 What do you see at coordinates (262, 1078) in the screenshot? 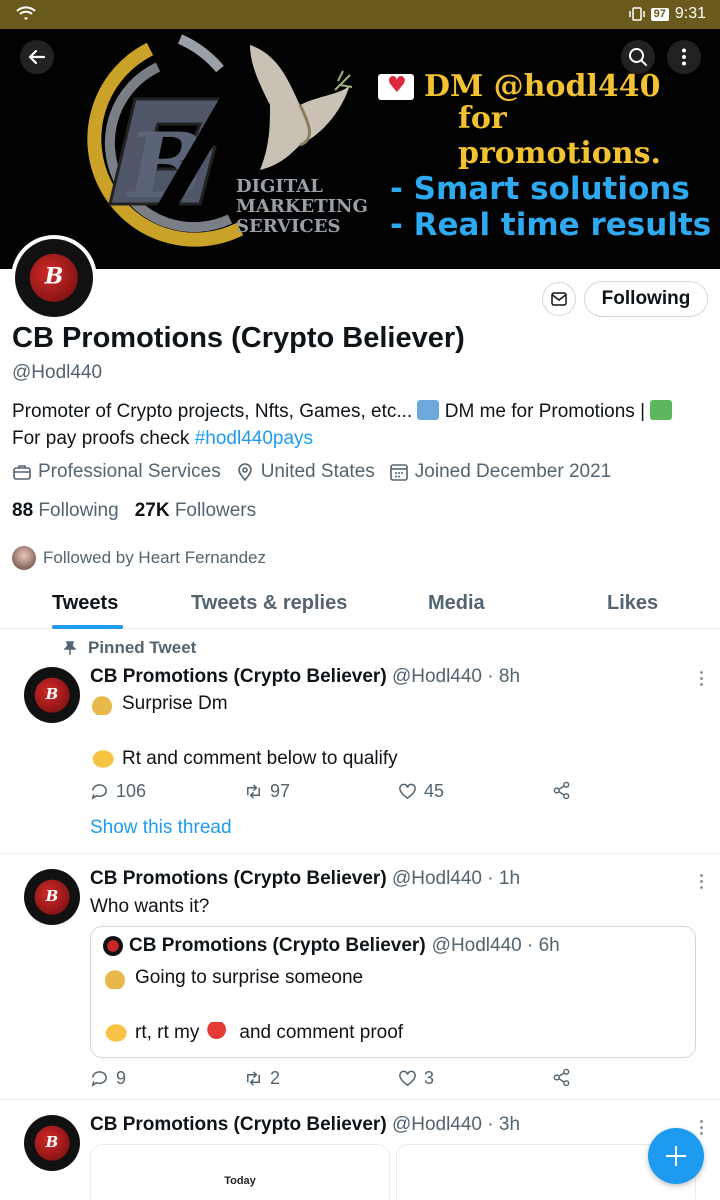
I see `retweet-button: 2` at bounding box center [262, 1078].